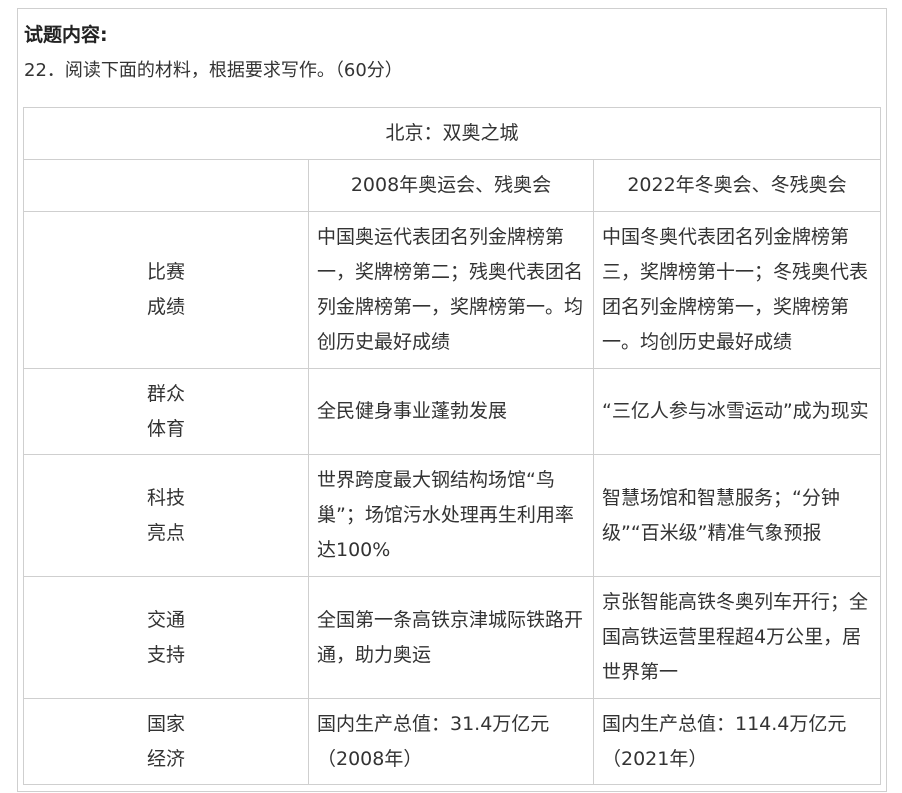  I want to click on row-label: 科技 亮点, so click(166, 515).